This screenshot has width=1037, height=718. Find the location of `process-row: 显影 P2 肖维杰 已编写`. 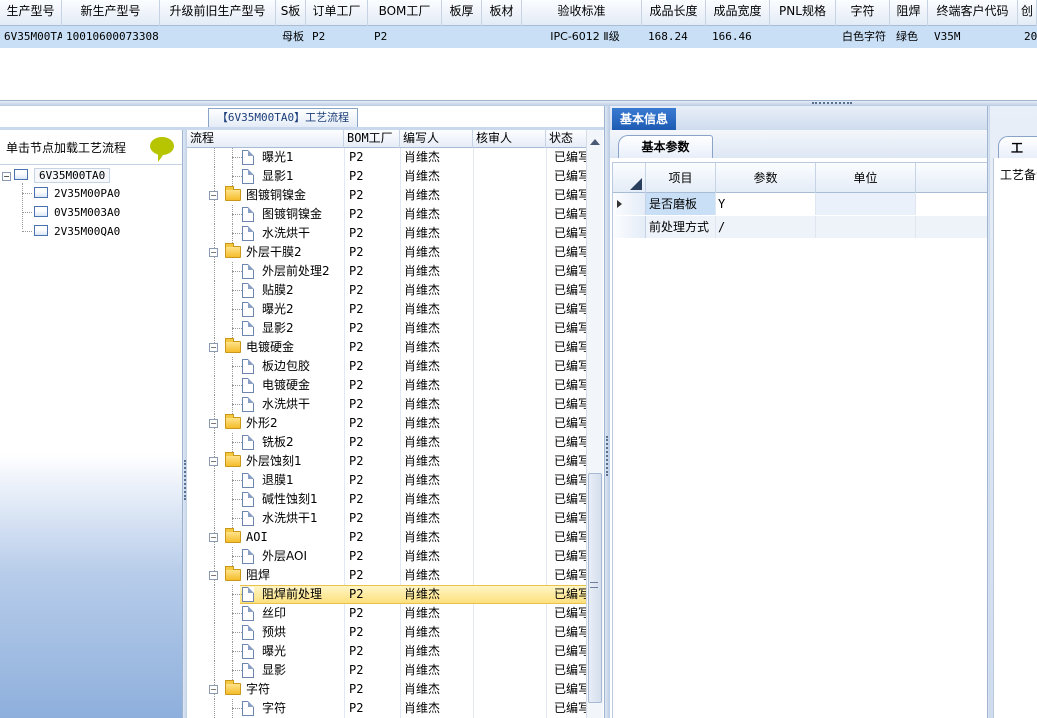

process-row: 显影 P2 肖维杰 已编写 is located at coordinates (387, 670).